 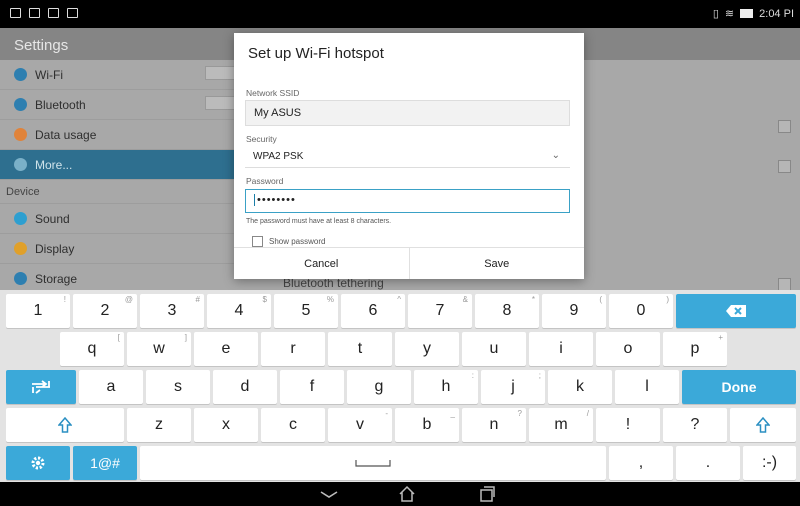 What do you see at coordinates (446, 387) in the screenshot?
I see `key-h: h:` at bounding box center [446, 387].